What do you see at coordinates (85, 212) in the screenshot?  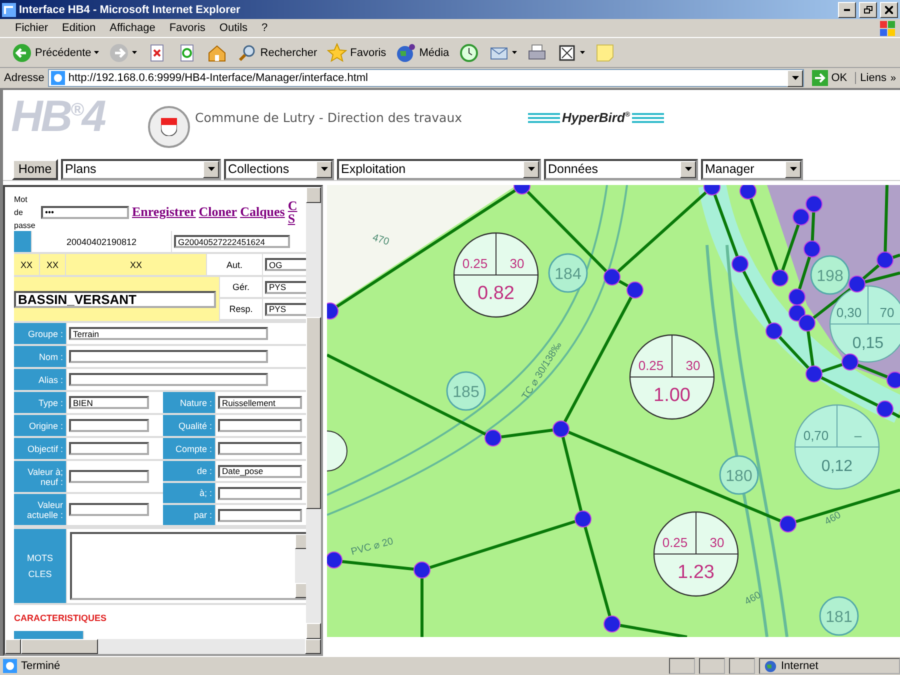 I see `password-field: •••` at bounding box center [85, 212].